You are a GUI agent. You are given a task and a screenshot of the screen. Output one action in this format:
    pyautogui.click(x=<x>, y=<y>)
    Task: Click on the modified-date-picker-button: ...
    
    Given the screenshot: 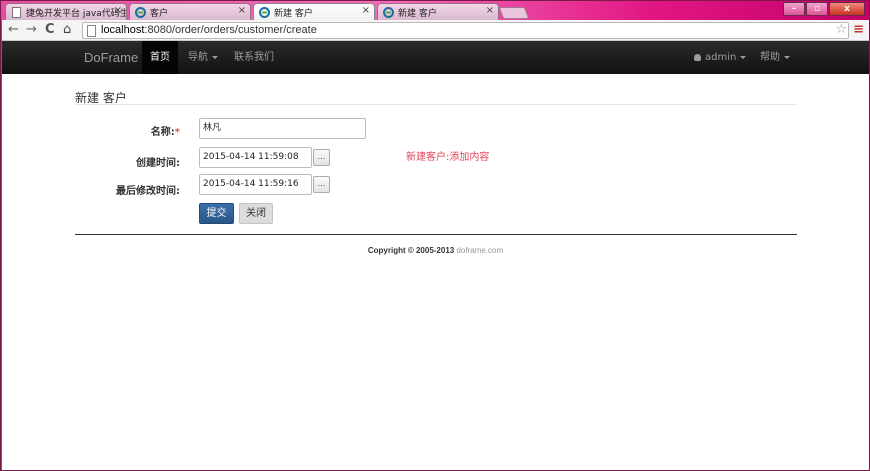 What is the action you would take?
    pyautogui.click(x=321, y=184)
    